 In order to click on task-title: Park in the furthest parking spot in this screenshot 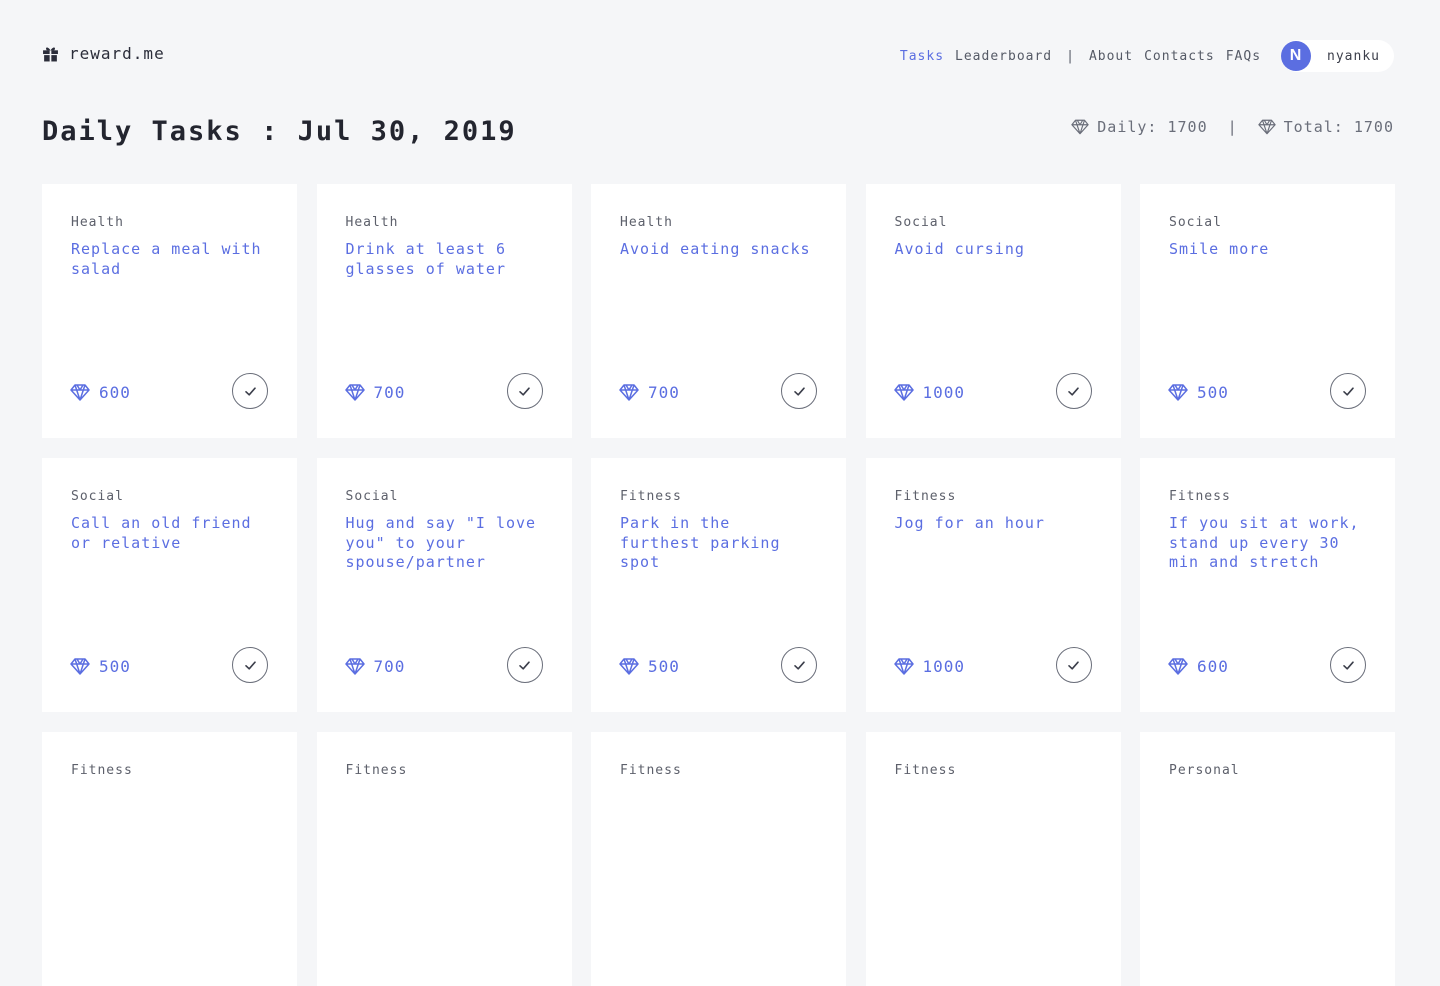, I will do `click(700, 542)`.